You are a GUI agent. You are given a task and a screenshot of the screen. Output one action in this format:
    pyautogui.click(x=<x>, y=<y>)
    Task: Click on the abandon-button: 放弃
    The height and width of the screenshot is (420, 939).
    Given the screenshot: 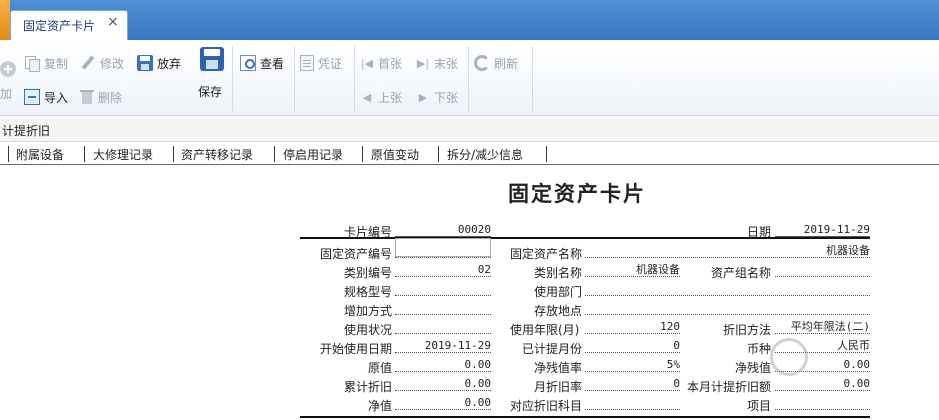 What is the action you would take?
    pyautogui.click(x=159, y=63)
    